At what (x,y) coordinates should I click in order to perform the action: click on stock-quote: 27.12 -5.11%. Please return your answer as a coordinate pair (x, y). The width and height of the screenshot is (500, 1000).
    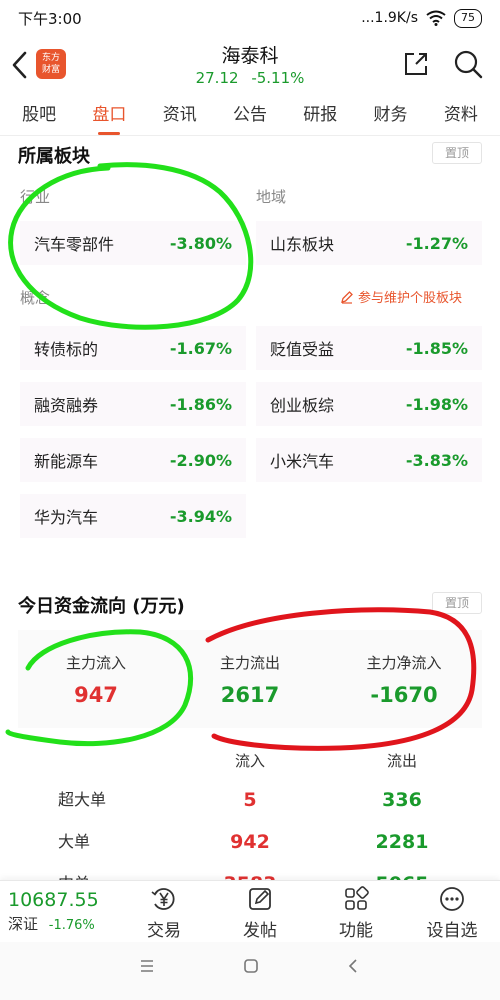
    Looking at the image, I should click on (250, 78).